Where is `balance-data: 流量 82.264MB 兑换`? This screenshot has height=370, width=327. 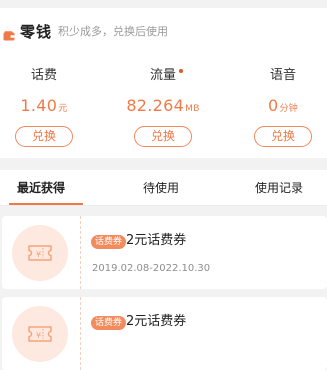
balance-data: 流量 82.264MB 兑换 is located at coordinates (163, 105).